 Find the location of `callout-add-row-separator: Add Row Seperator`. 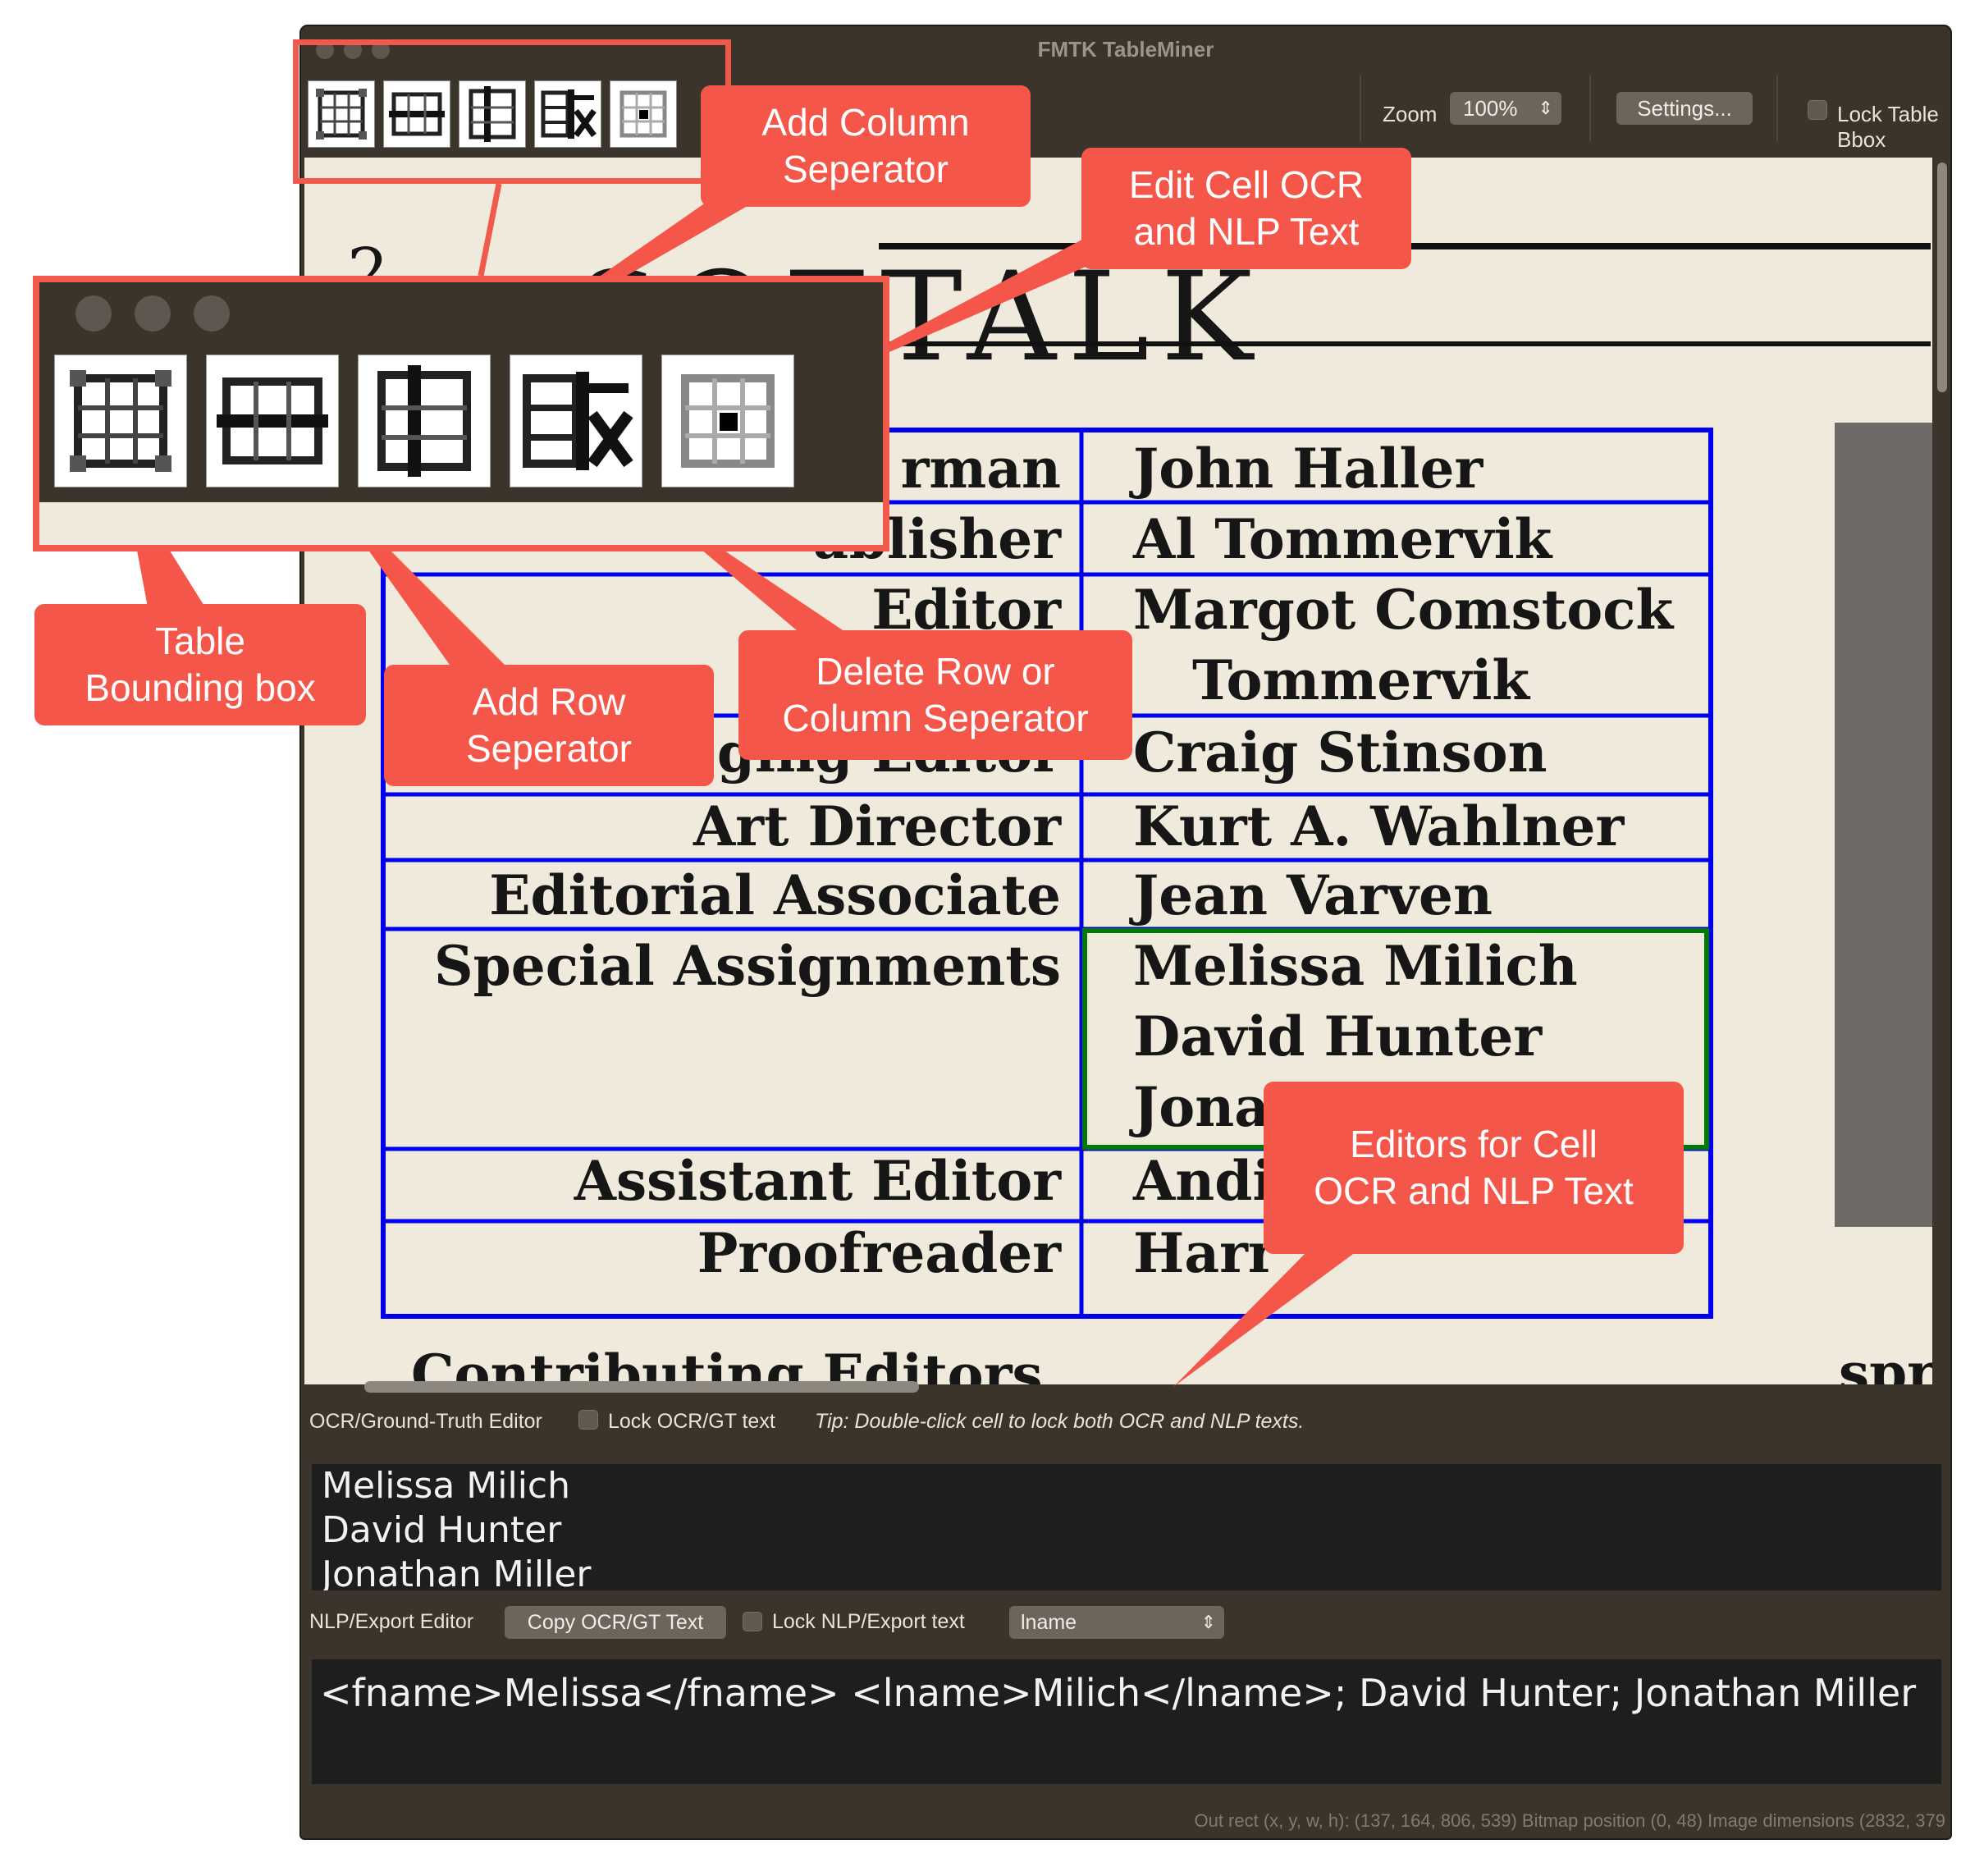

callout-add-row-separator: Add Row Seperator is located at coordinates (549, 726).